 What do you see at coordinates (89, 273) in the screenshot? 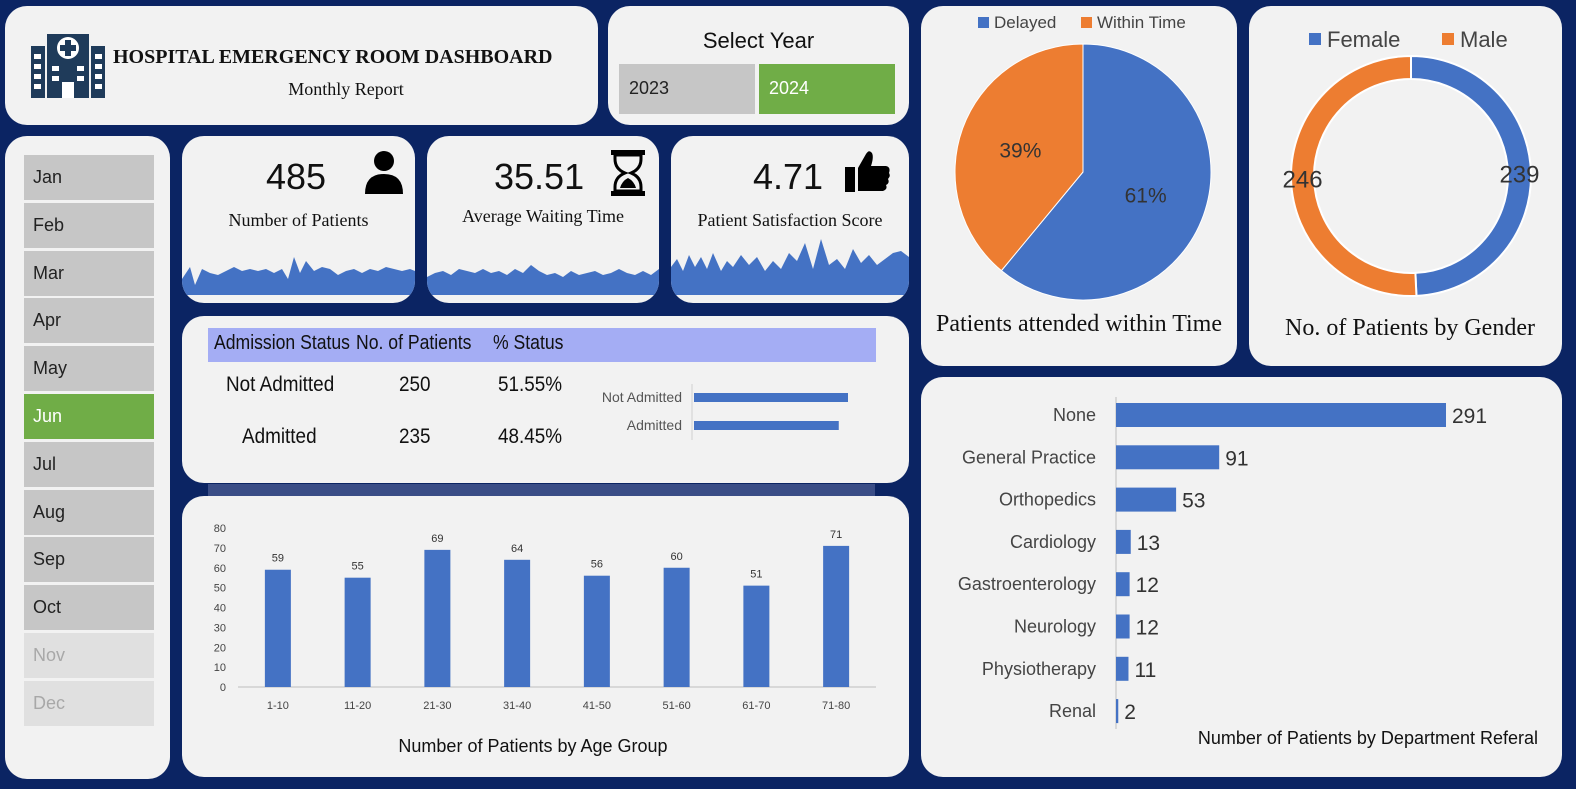
I see `month-button-mar: Mar` at bounding box center [89, 273].